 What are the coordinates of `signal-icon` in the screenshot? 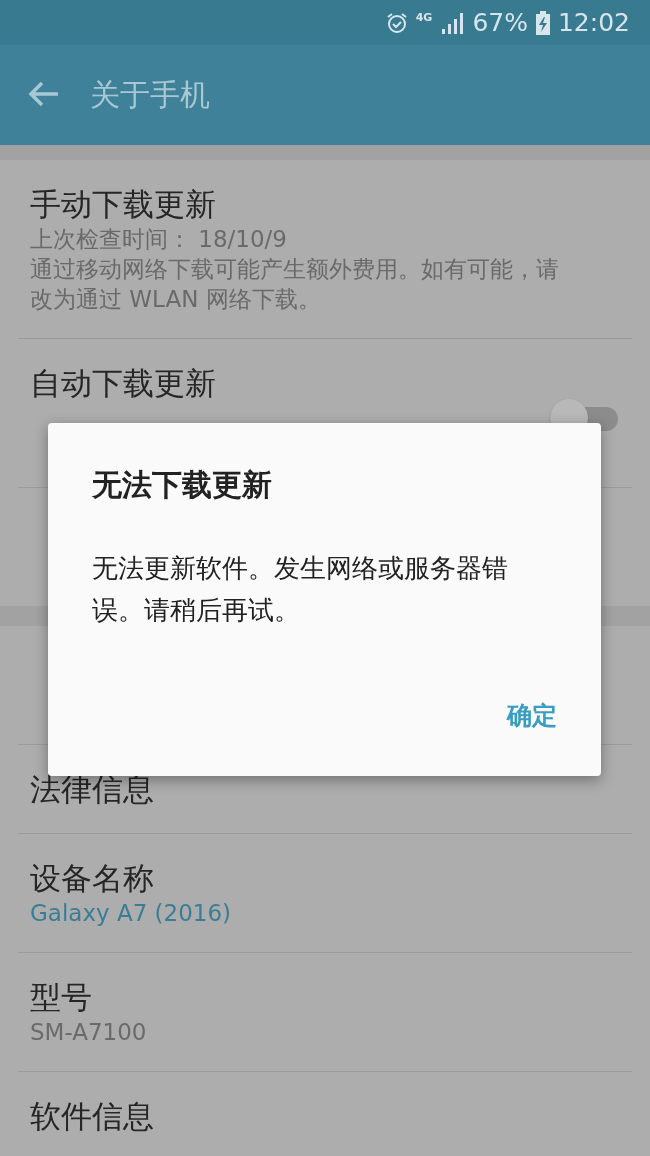 It's located at (452, 22).